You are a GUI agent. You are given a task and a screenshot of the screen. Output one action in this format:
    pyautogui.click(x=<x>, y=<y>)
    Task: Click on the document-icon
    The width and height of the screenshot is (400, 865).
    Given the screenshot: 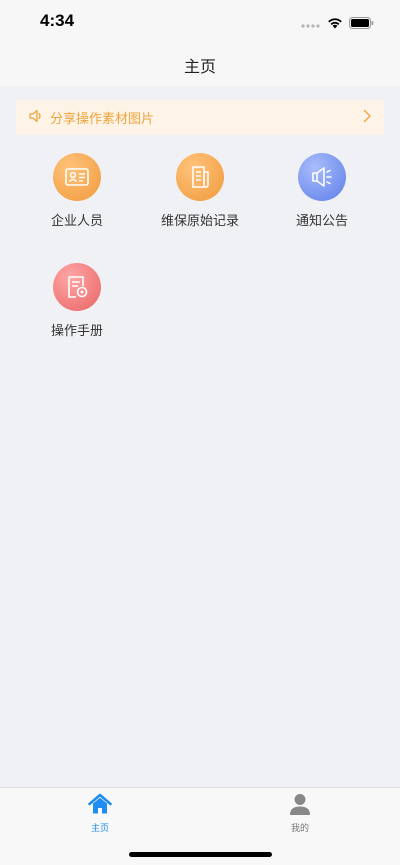 What is the action you would take?
    pyautogui.click(x=200, y=177)
    